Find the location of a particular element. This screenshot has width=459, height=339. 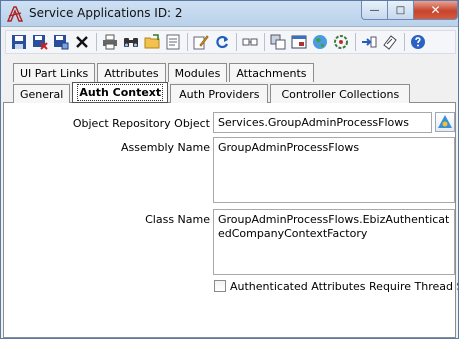

lookup-icon is located at coordinates (445, 121).